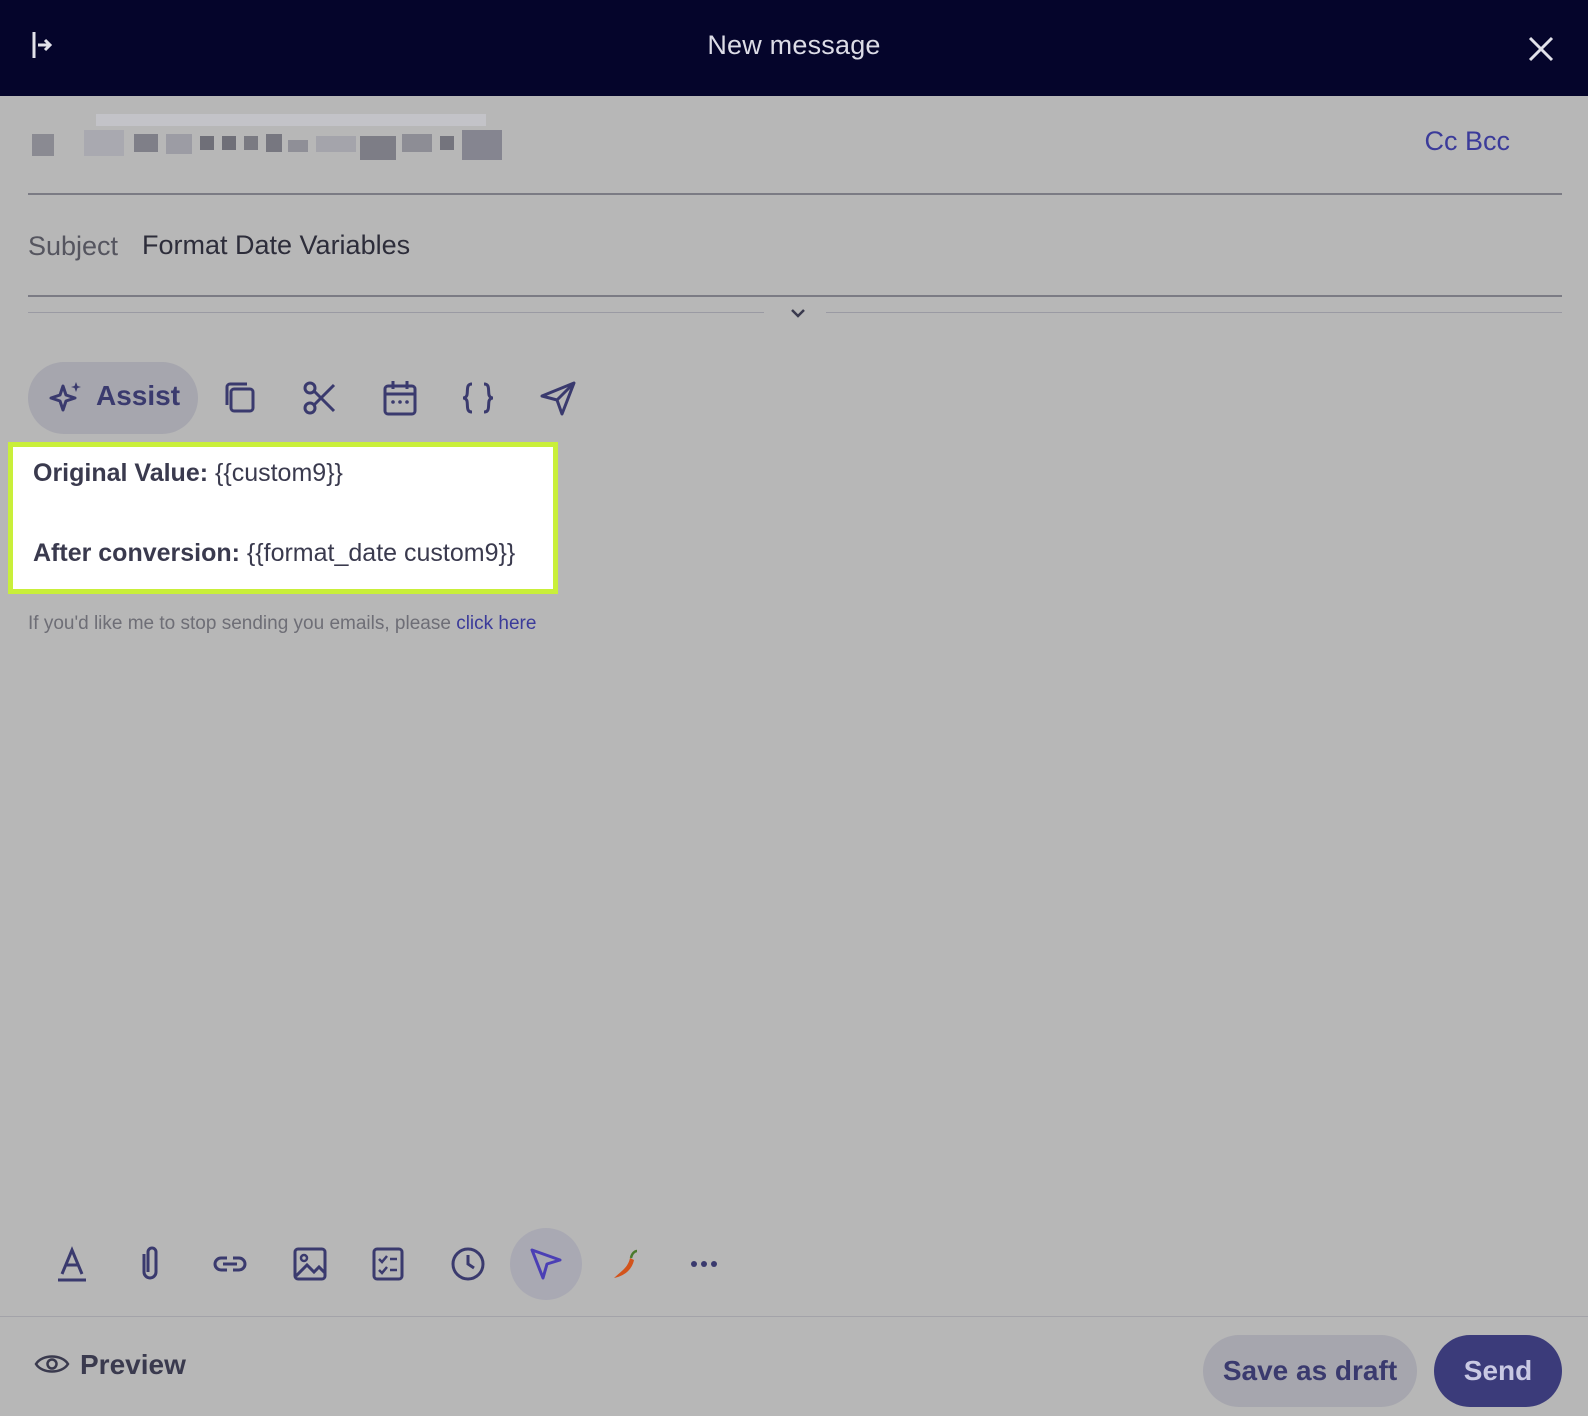 The image size is (1588, 1416). What do you see at coordinates (230, 1264) in the screenshot?
I see `link-icon` at bounding box center [230, 1264].